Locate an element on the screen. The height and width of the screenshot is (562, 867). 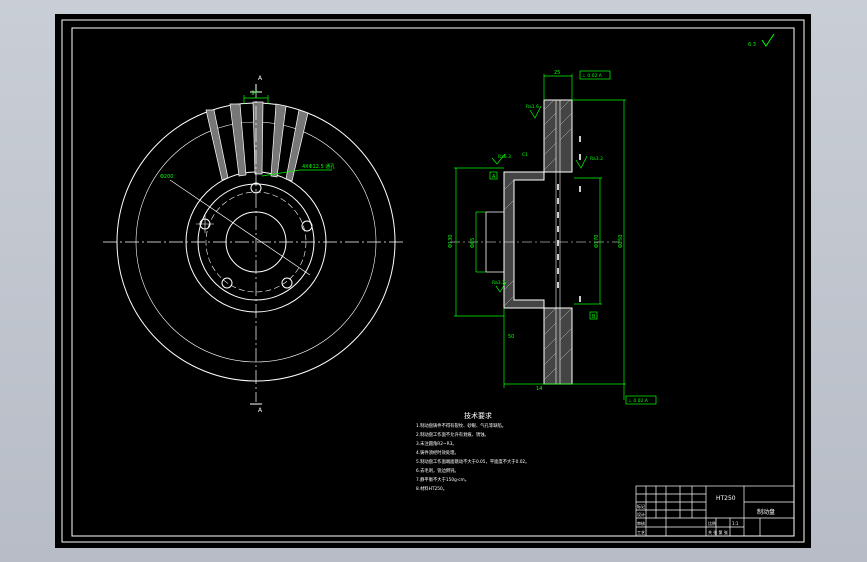
roughness-label-4: Ra3.2 is located at coordinates (498, 283).